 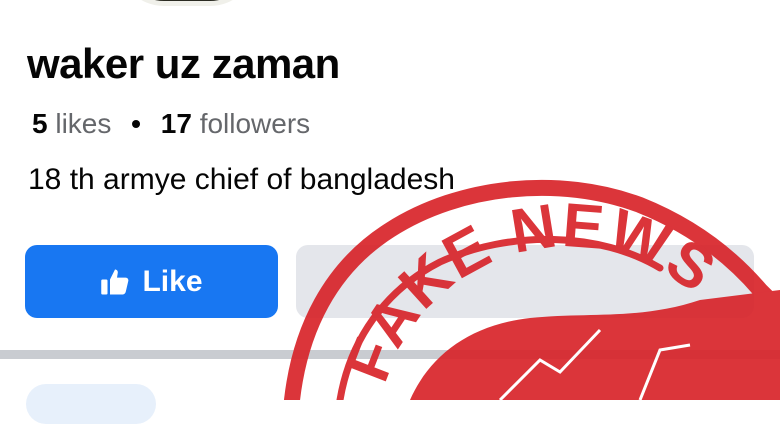 What do you see at coordinates (172, 281) in the screenshot?
I see `like-button-label: Like` at bounding box center [172, 281].